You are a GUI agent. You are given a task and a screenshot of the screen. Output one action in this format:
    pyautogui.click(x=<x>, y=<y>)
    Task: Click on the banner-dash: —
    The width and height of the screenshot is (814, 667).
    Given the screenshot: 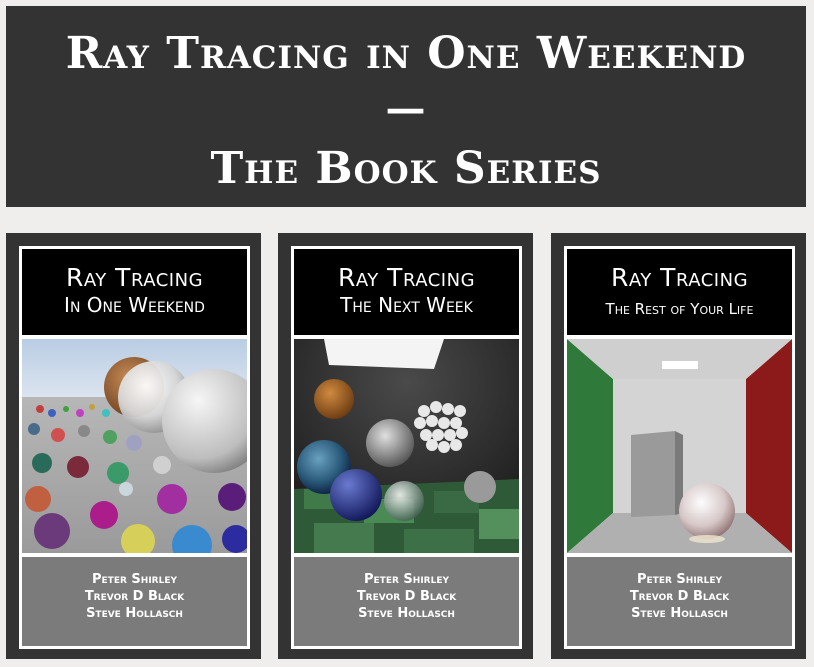 What is the action you would take?
    pyautogui.click(x=406, y=108)
    